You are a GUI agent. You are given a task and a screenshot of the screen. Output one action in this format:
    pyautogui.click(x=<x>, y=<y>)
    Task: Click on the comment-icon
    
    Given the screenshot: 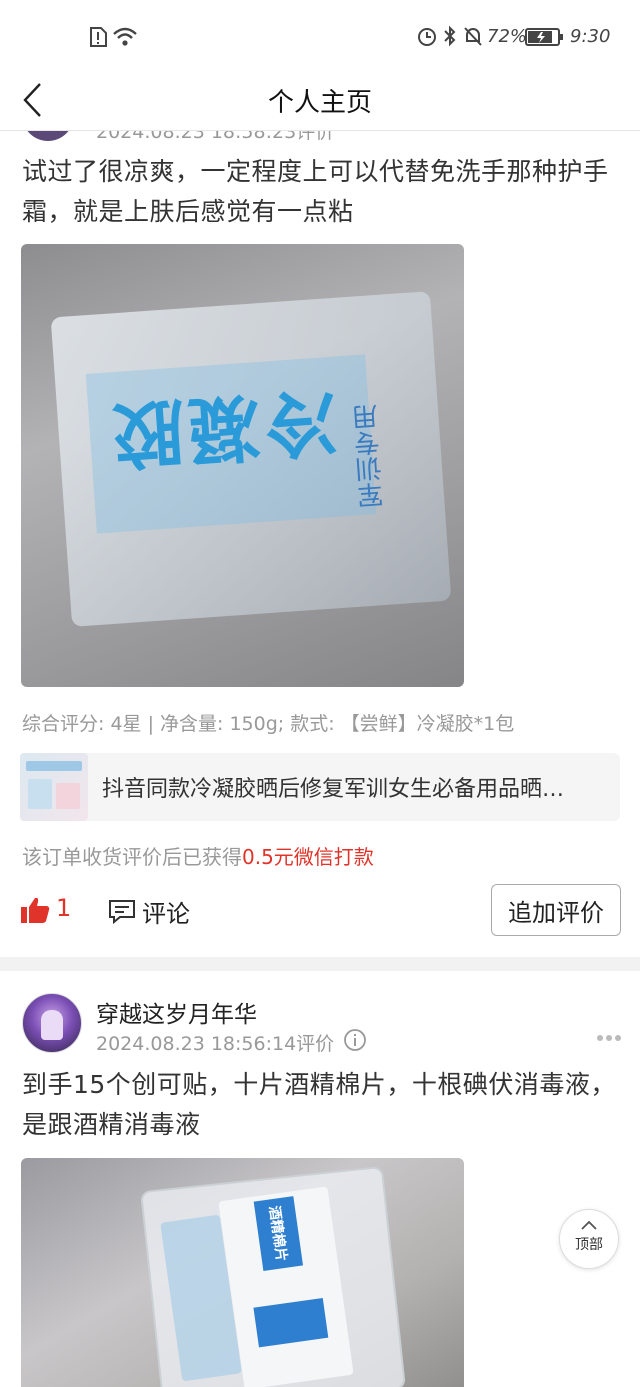 What is the action you would take?
    pyautogui.click(x=122, y=912)
    